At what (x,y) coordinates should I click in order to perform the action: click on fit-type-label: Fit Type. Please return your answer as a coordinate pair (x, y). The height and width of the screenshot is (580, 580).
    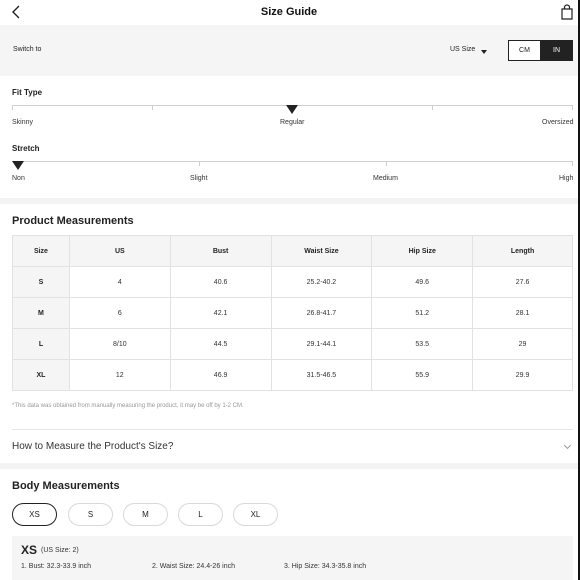
    Looking at the image, I should click on (27, 92).